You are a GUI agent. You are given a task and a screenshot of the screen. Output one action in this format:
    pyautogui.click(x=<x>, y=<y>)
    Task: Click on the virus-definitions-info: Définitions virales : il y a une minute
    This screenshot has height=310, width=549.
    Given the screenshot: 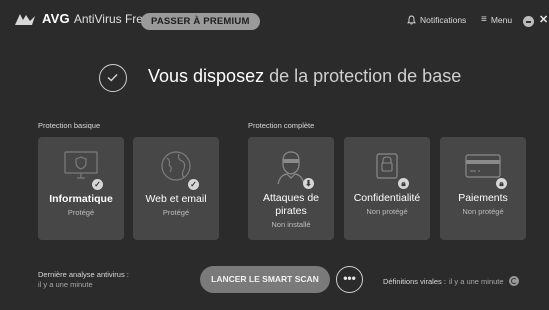 What is the action you would take?
    pyautogui.click(x=451, y=281)
    